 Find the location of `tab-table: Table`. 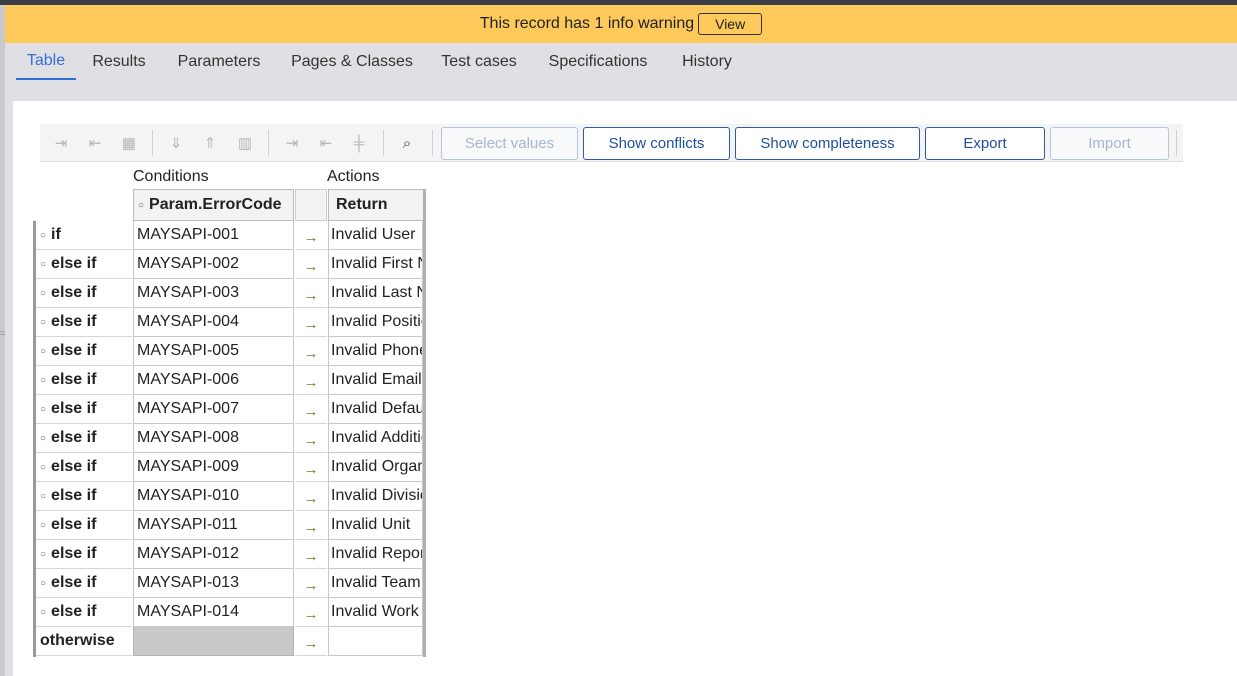

tab-table: Table is located at coordinates (46, 61).